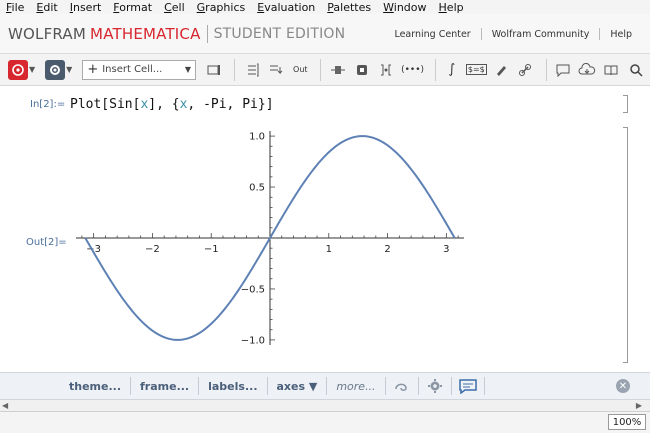  Describe the element at coordinates (257, 137) in the screenshot. I see `y-tick-label: 1.0` at that location.